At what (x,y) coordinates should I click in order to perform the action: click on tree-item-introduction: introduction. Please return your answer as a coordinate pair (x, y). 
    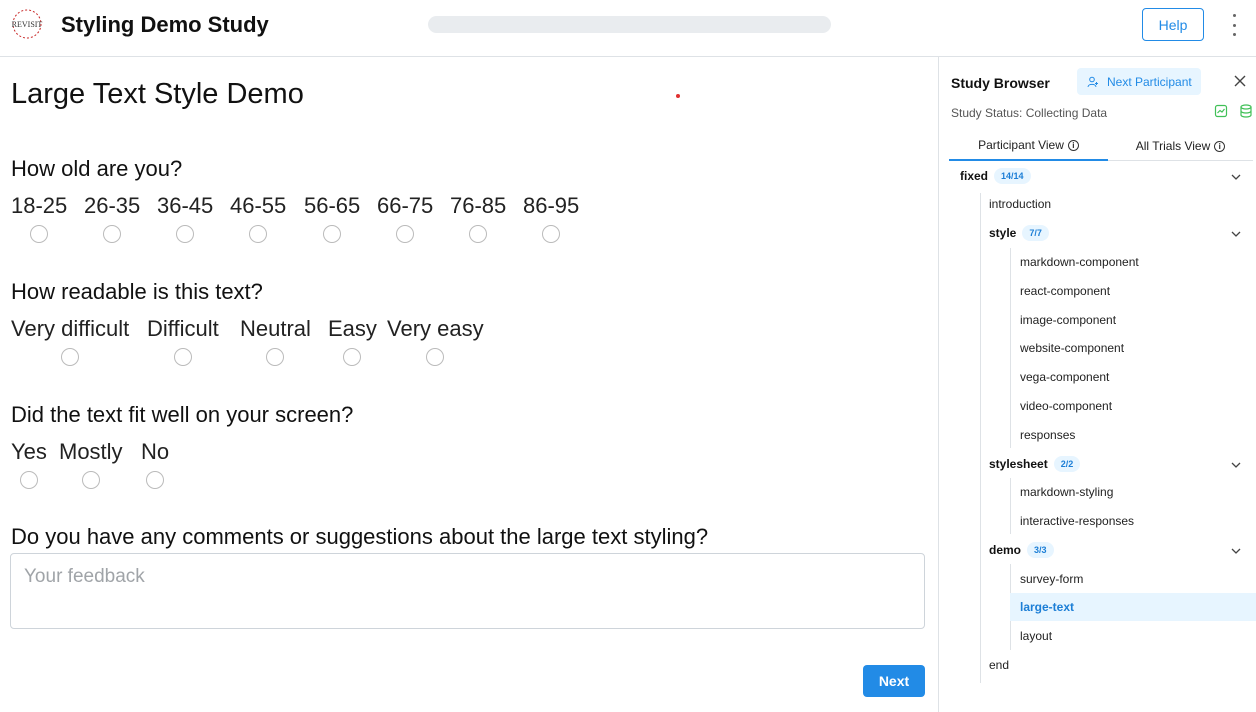
    Looking at the image, I should click on (1020, 204).